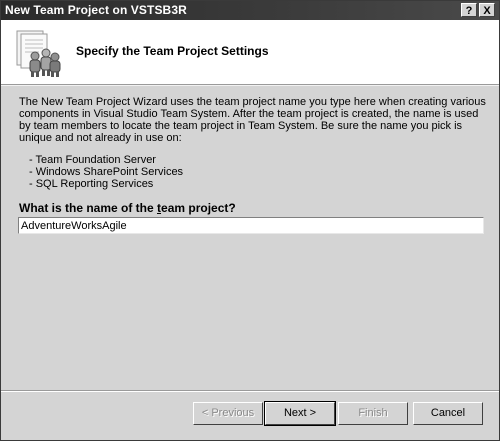 The image size is (500, 441). I want to click on component-item-reporting: - SQL Reporting Services, so click(91, 184).